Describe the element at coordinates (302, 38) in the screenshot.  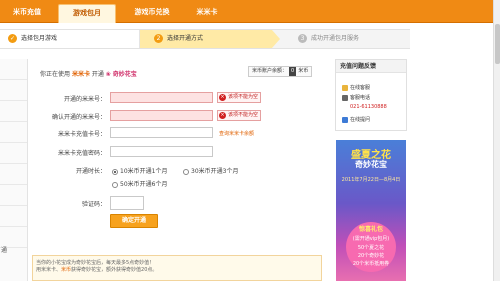
I see `step-number-icon: 3` at that location.